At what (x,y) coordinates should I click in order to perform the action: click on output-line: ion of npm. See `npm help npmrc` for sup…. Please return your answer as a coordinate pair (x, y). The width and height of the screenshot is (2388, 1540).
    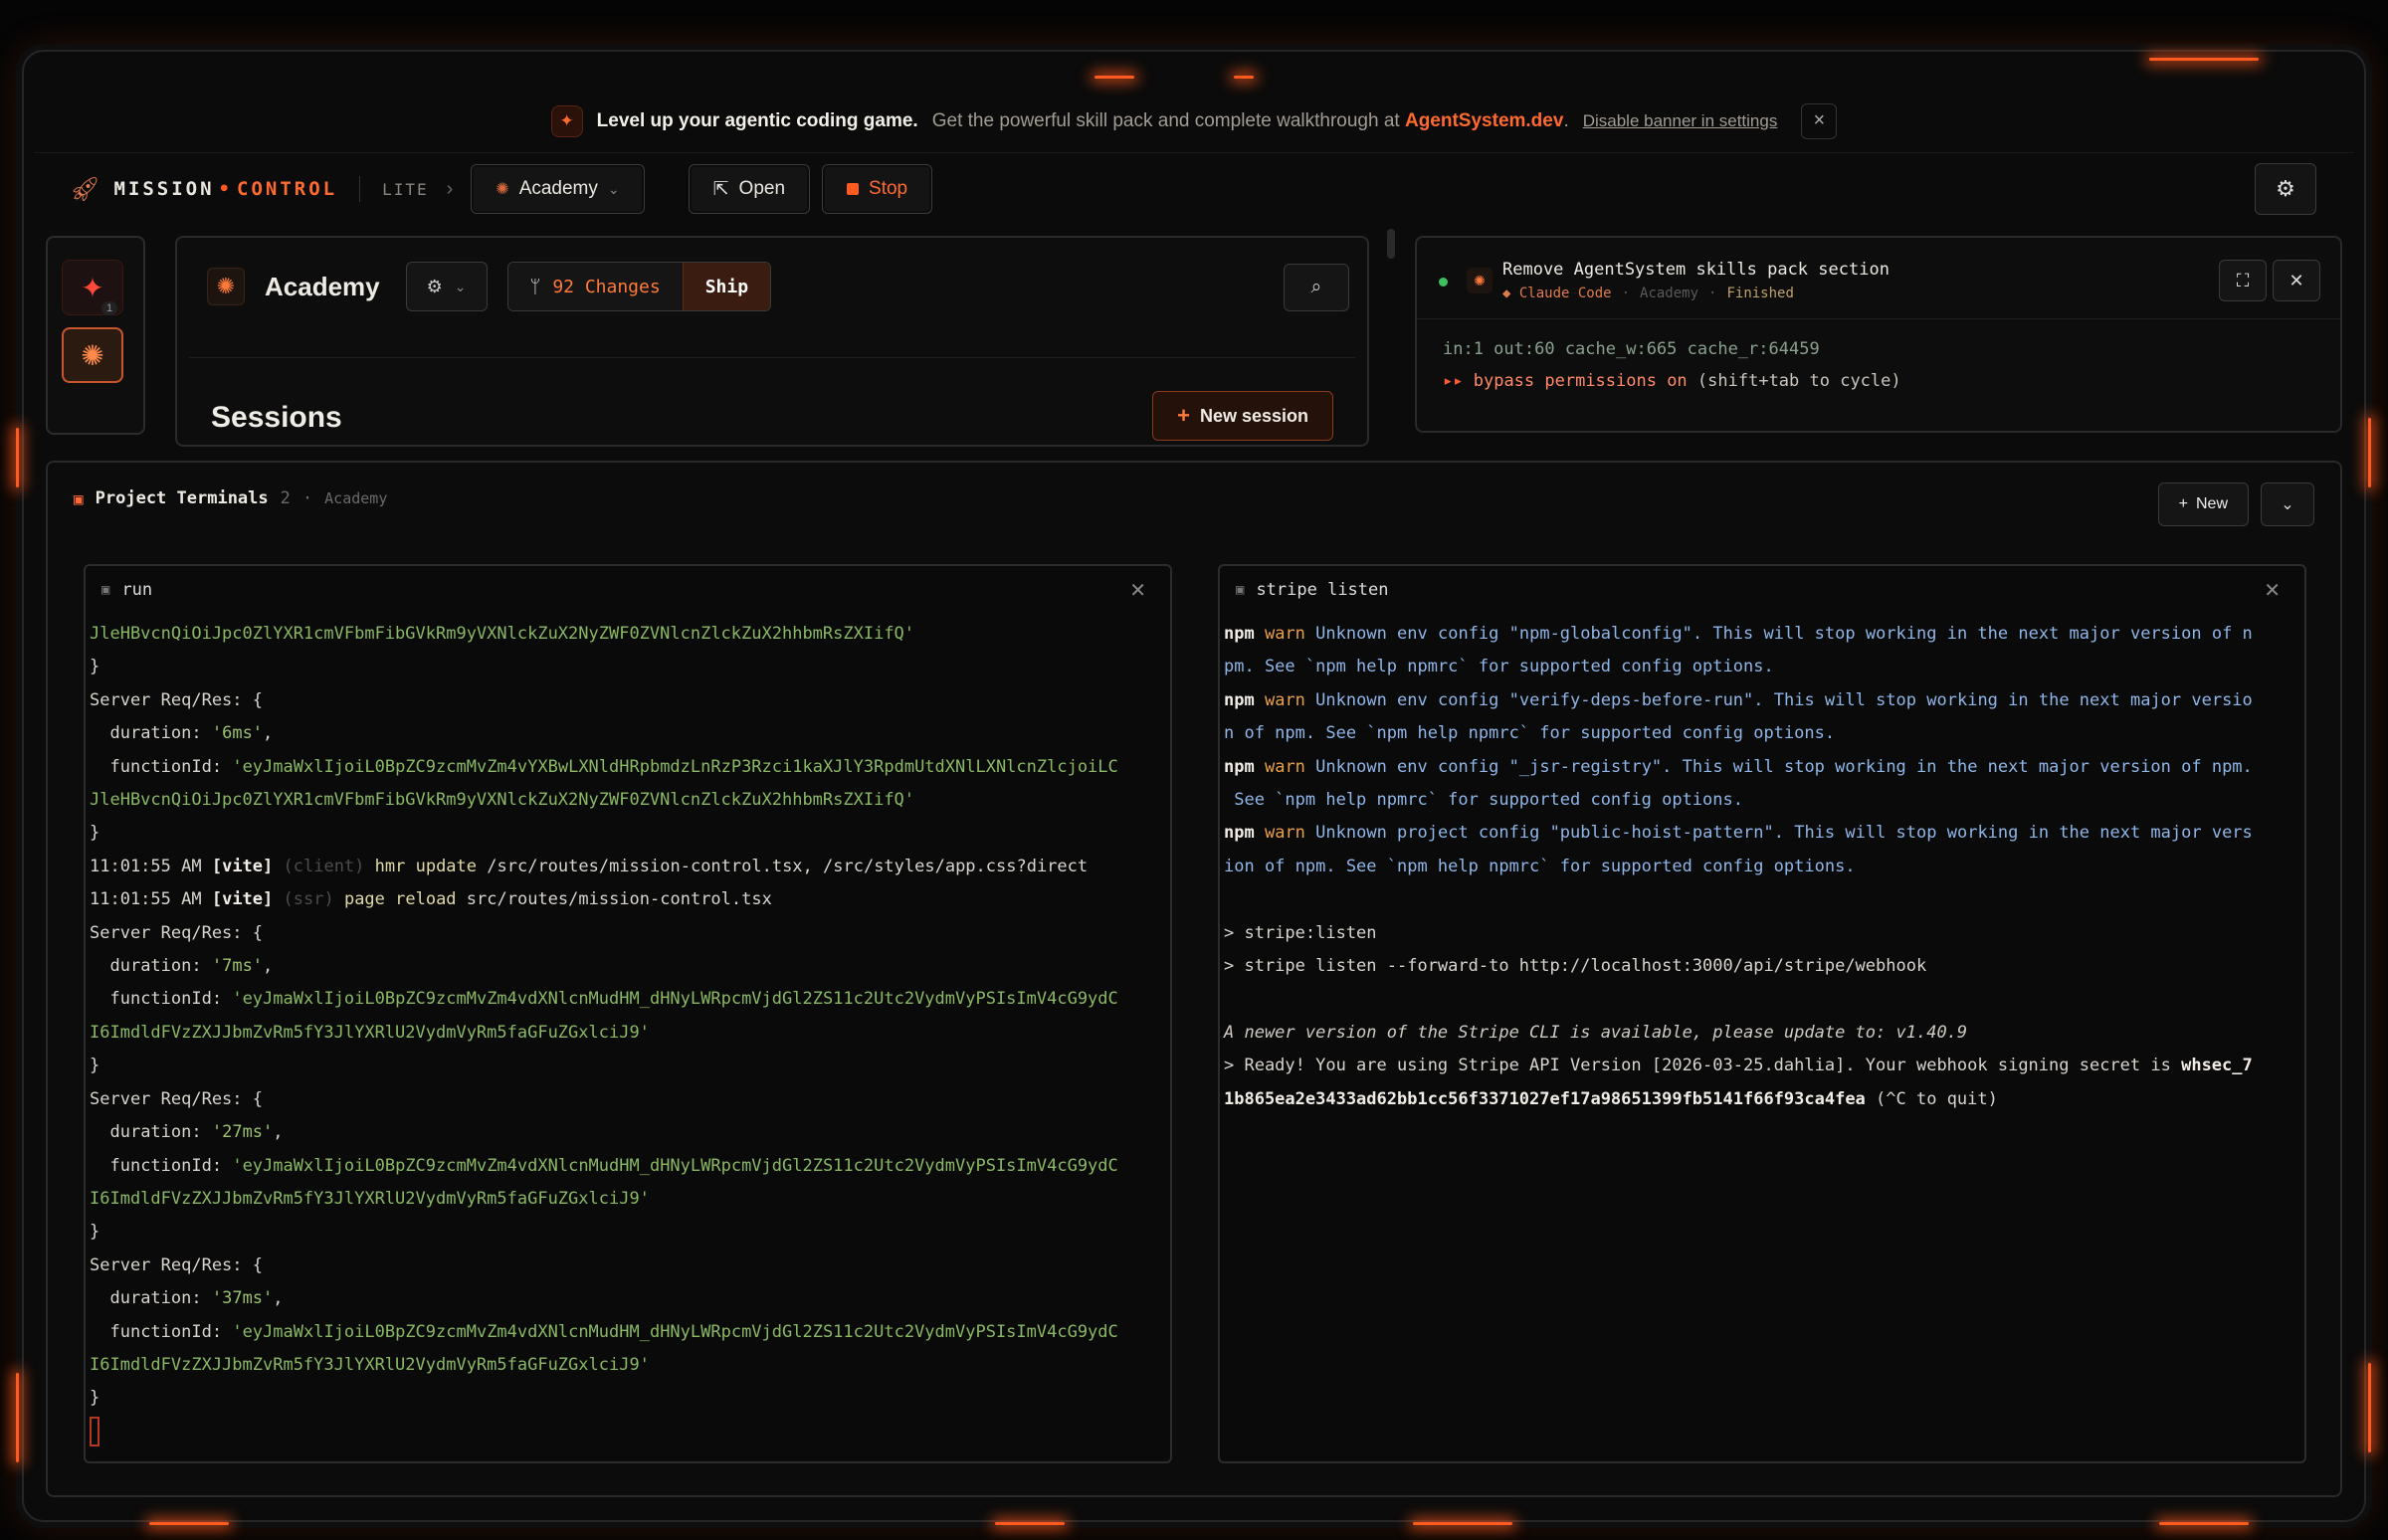
    Looking at the image, I should click on (1759, 867).